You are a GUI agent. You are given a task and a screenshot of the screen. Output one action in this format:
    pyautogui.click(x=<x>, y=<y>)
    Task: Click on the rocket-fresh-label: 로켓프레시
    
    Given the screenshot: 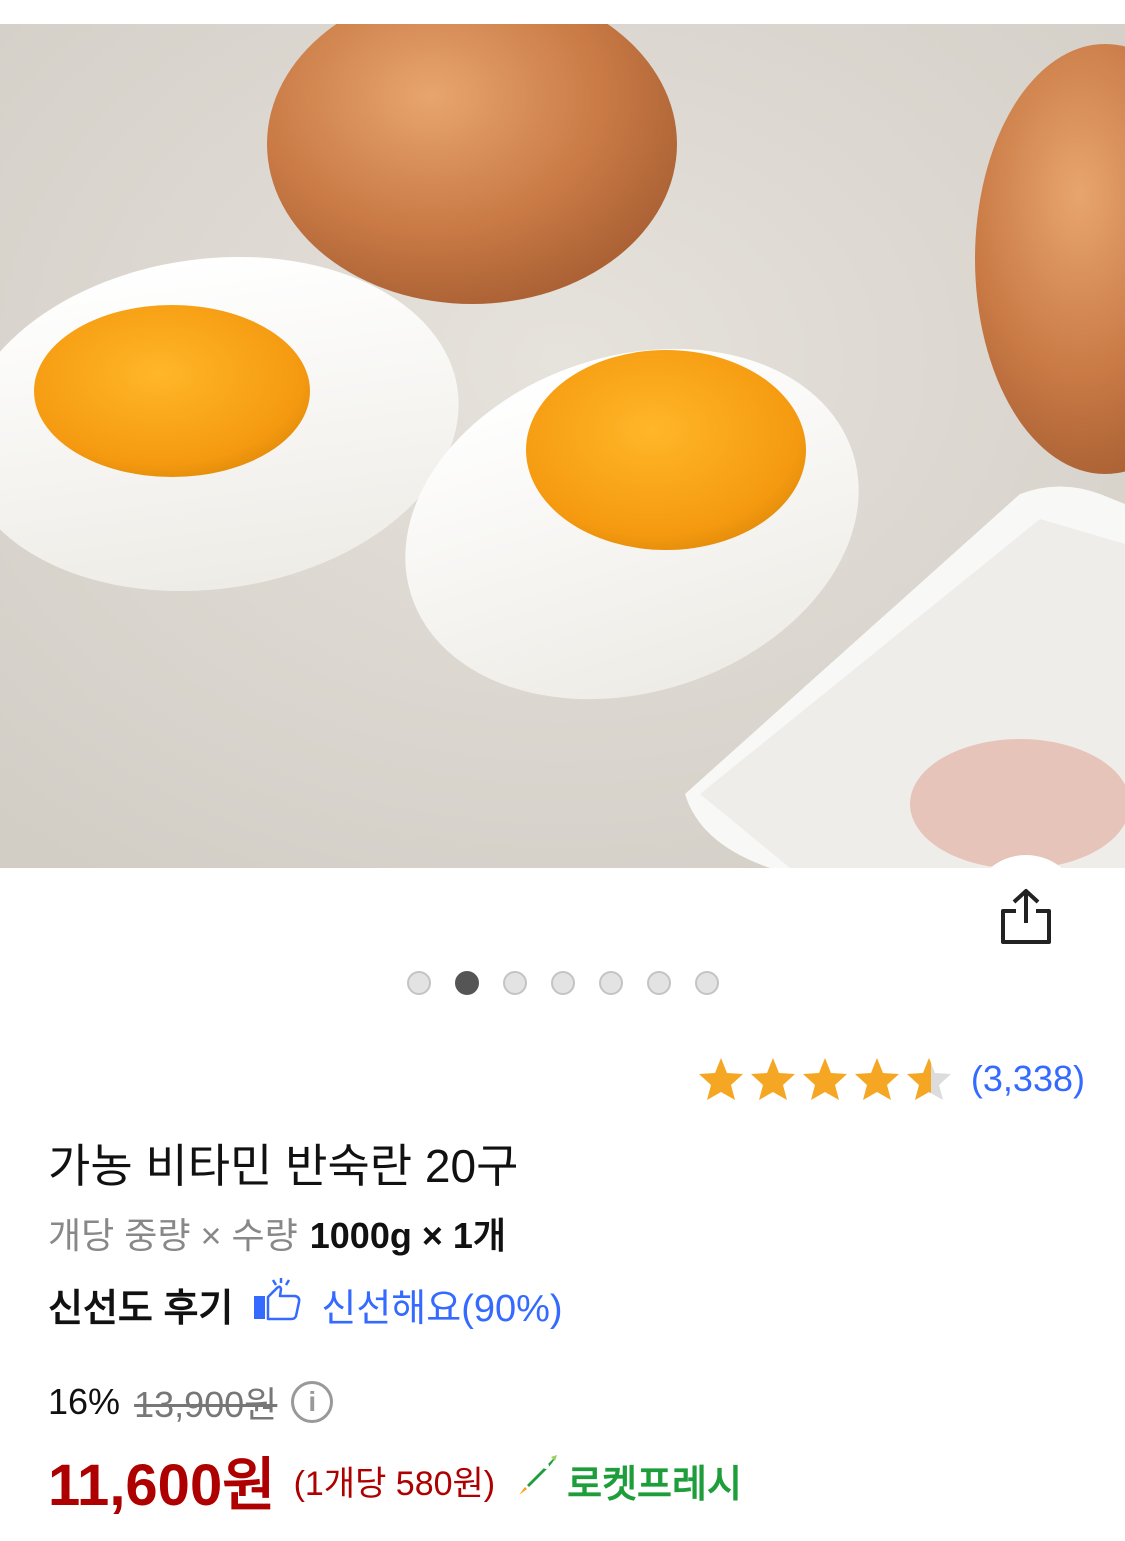 What is the action you would take?
    pyautogui.click(x=654, y=1484)
    